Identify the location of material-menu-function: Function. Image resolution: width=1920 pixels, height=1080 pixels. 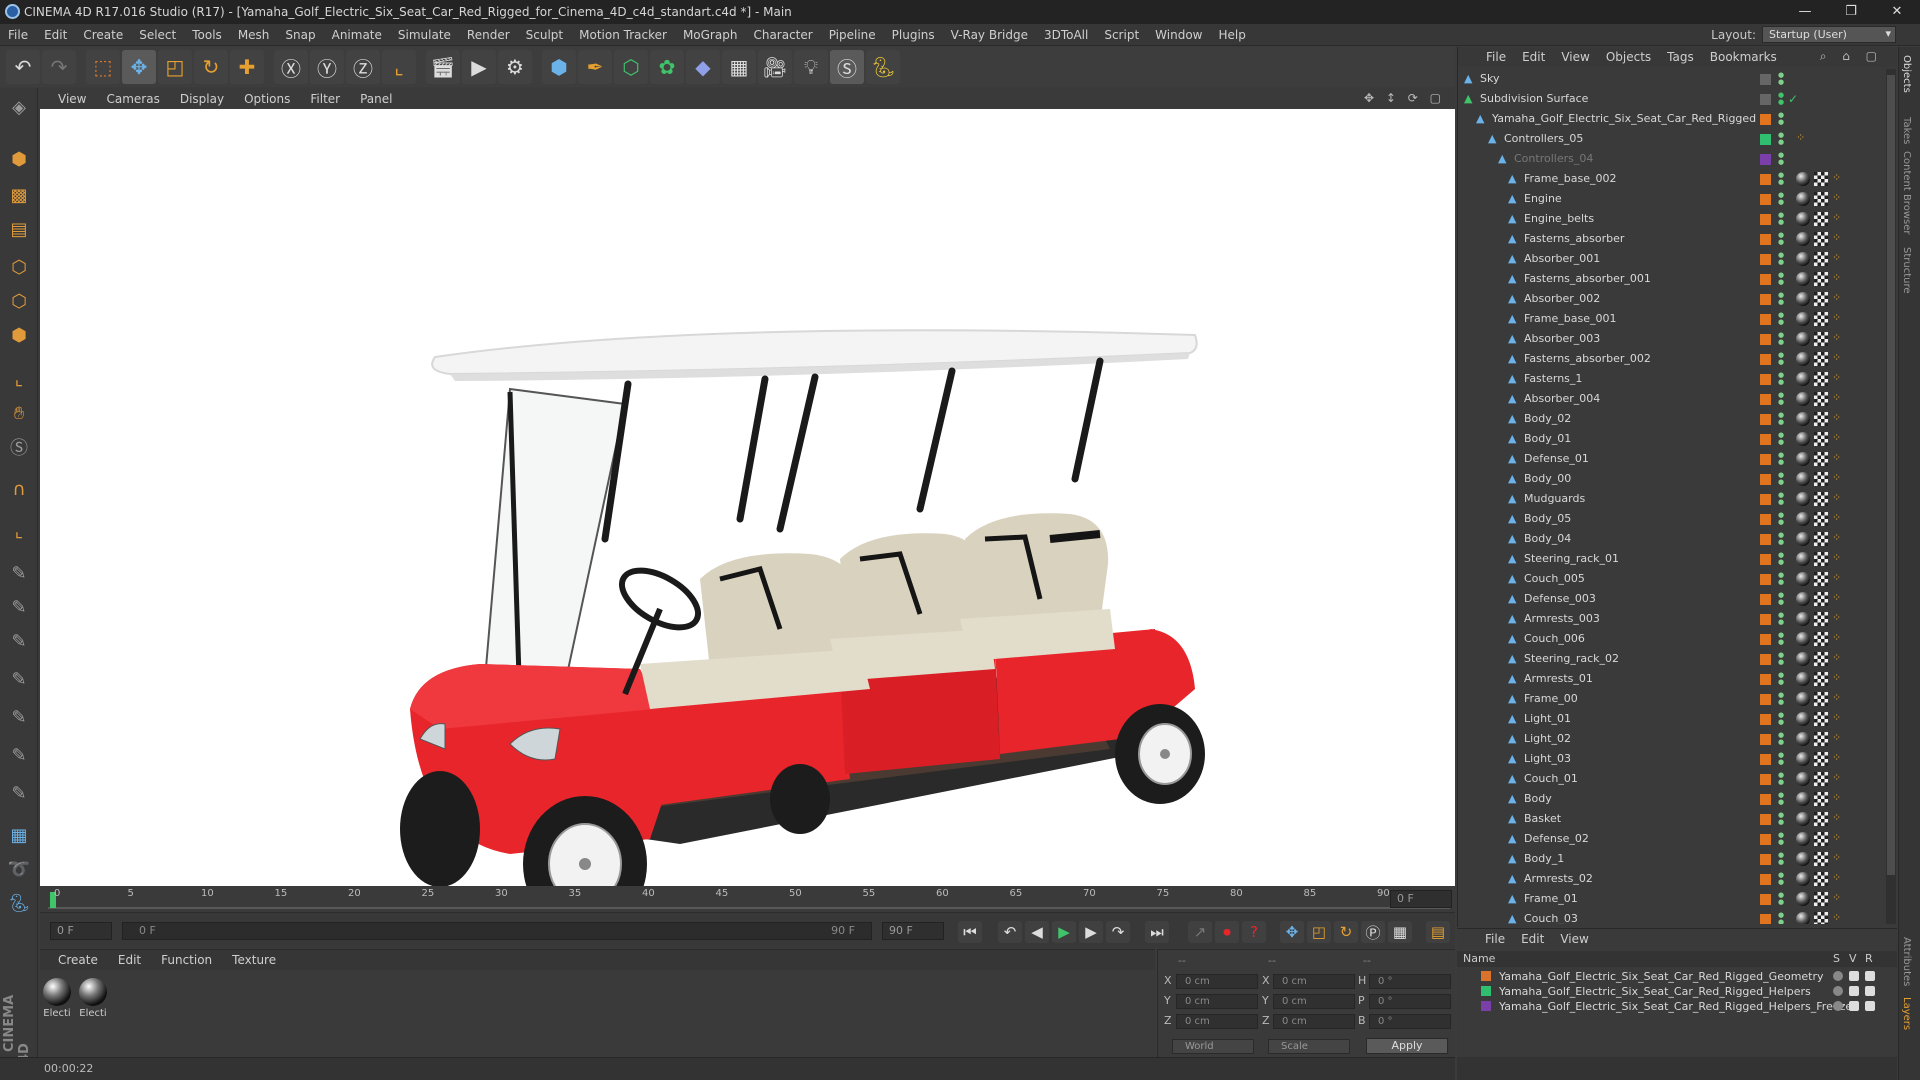
(186, 960).